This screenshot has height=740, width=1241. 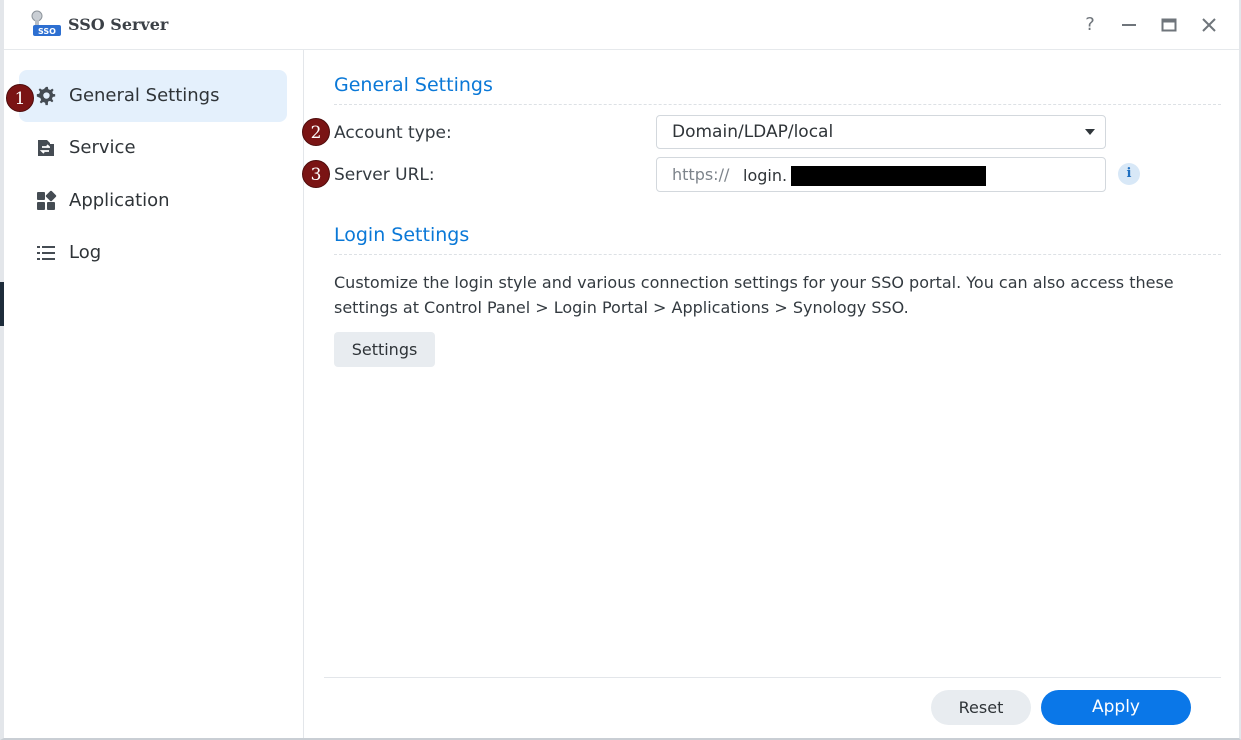 What do you see at coordinates (144, 95) in the screenshot?
I see `sidebar-item-label: General Settings` at bounding box center [144, 95].